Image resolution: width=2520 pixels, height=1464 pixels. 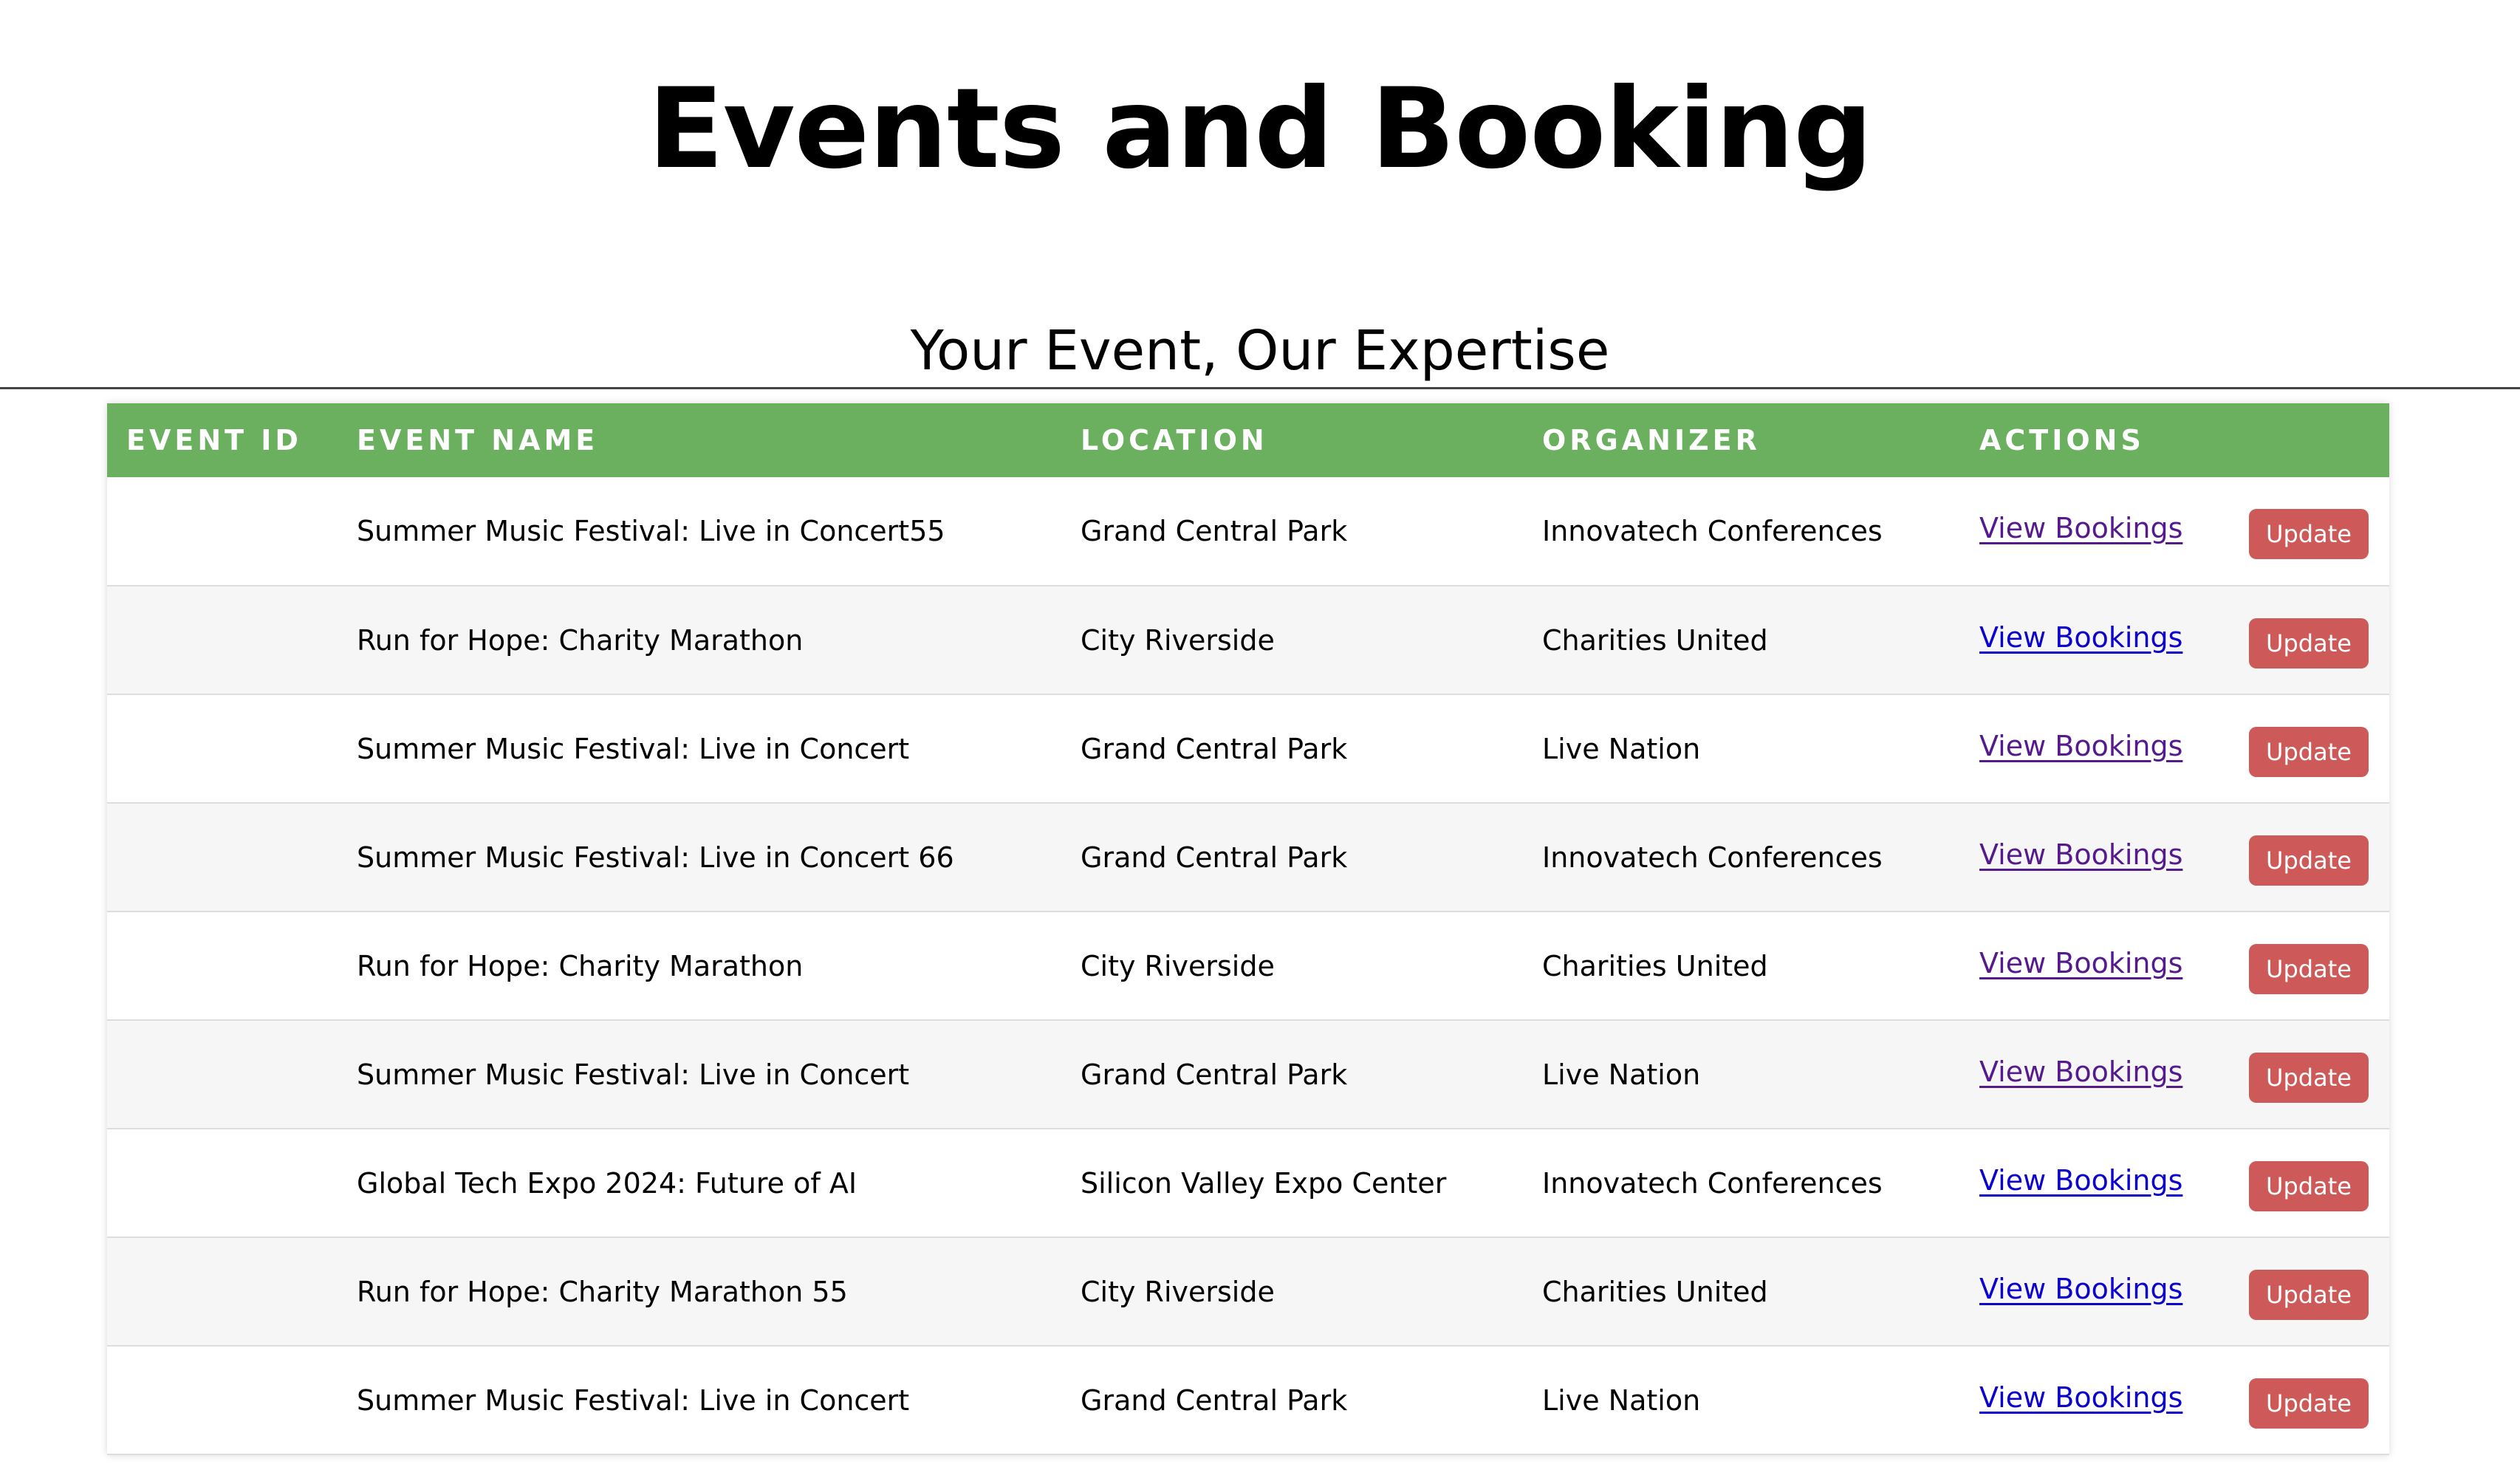 I want to click on column-header-location: LOCATION, so click(x=1174, y=440).